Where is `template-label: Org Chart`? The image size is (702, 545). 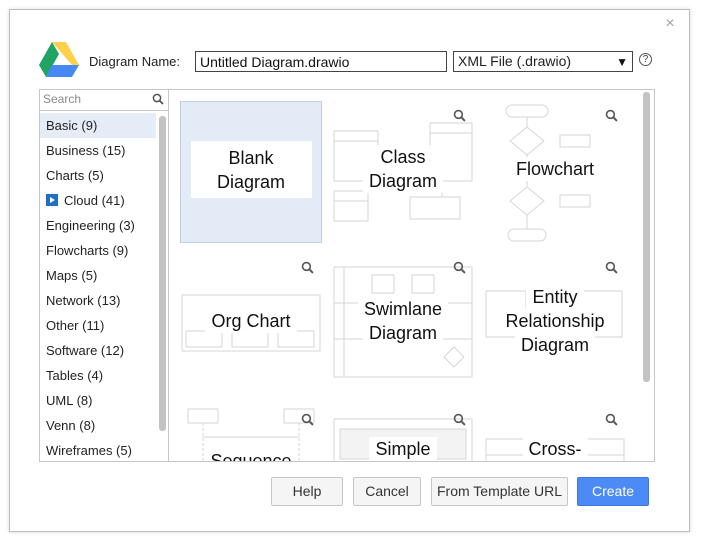 template-label: Org Chart is located at coordinates (251, 321).